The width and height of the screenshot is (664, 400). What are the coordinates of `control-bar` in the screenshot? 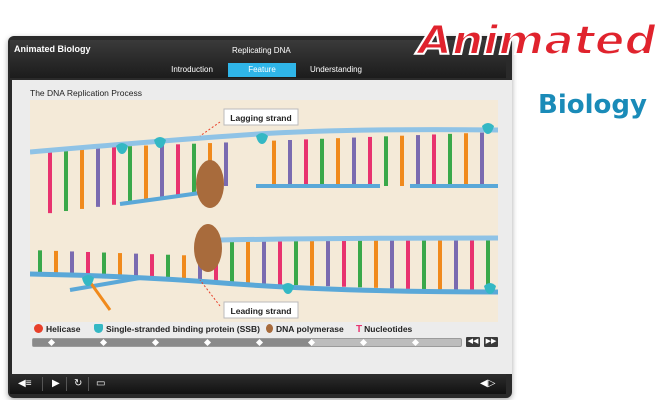 It's located at (258, 384).